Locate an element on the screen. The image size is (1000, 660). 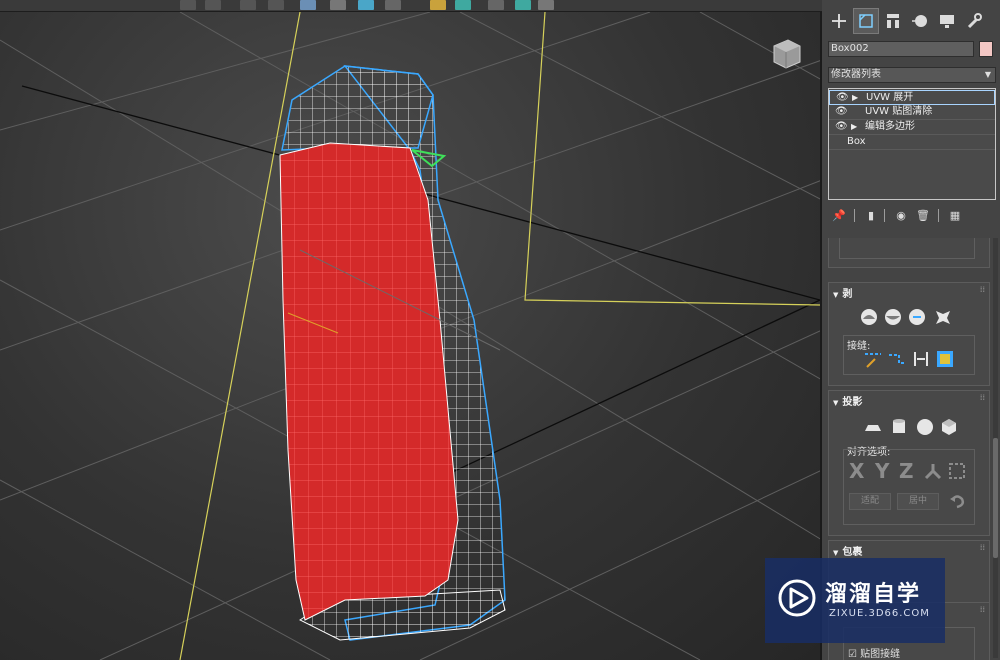
cylindrical-map-icon is located at coordinates (899, 427).